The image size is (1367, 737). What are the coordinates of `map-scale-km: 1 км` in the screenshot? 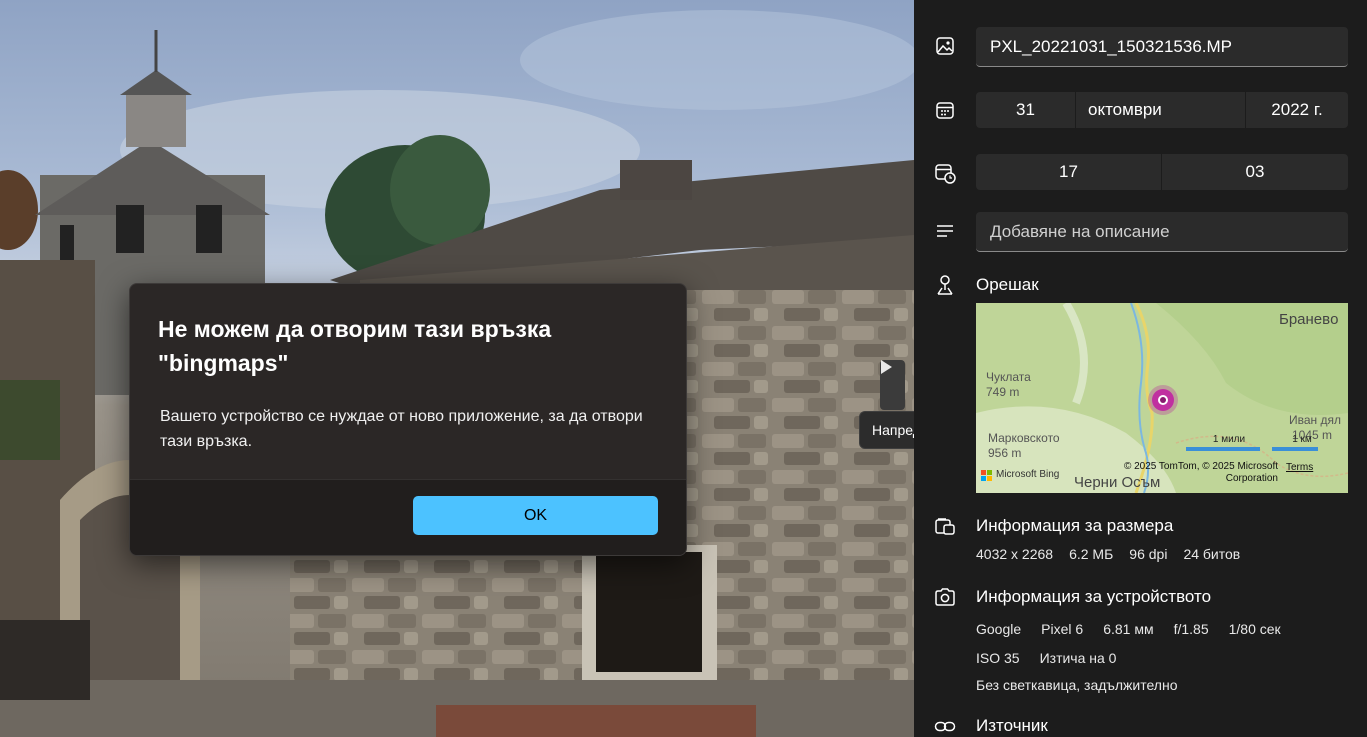 It's located at (1302, 439).